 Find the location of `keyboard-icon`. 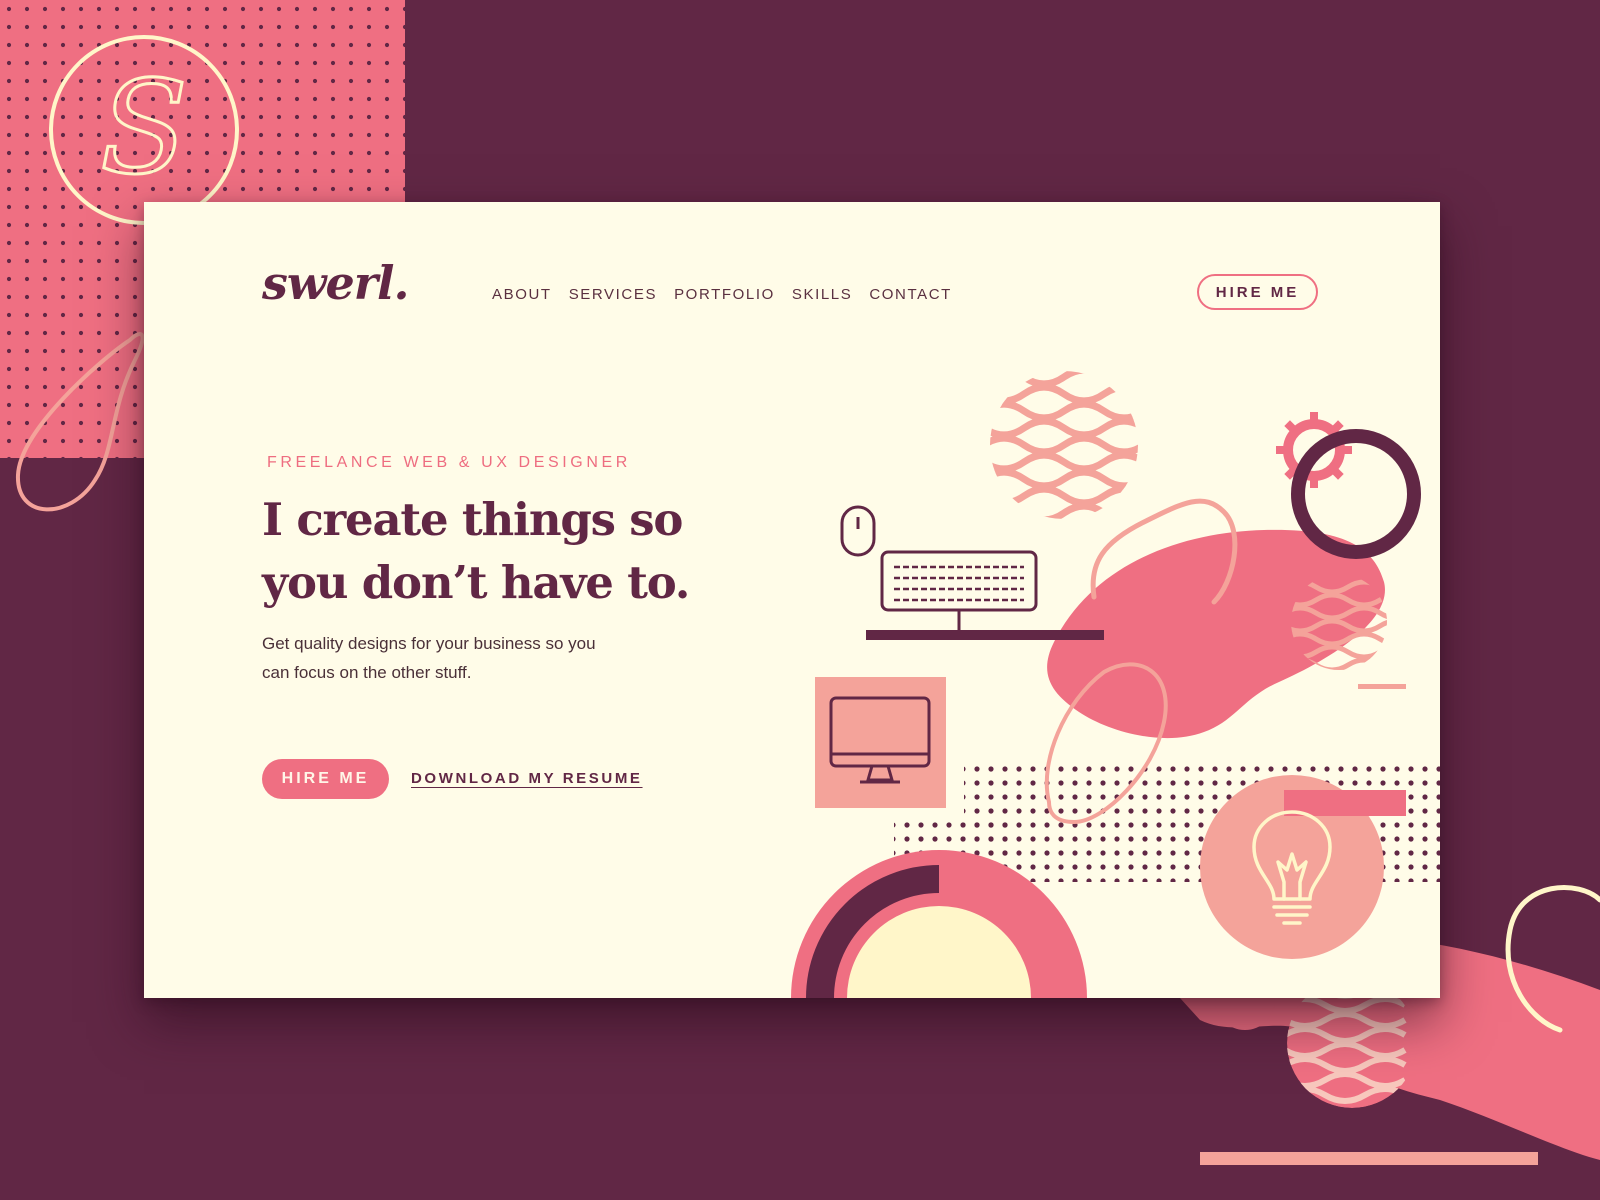

keyboard-icon is located at coordinates (959, 590).